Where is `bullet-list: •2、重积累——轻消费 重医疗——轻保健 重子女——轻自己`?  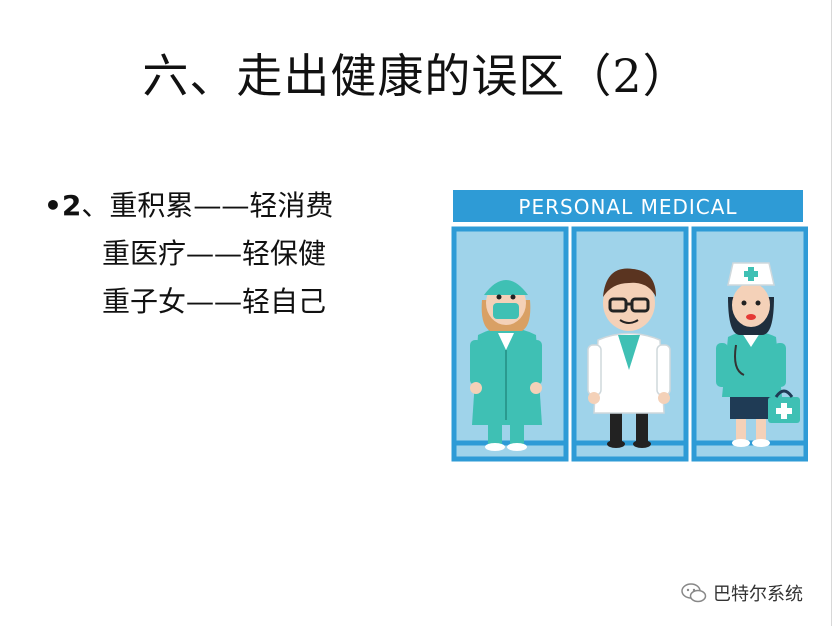
bullet-list: •2、重积累——轻消费 重医疗——轻保健 重子女——轻自己 is located at coordinates (188, 254).